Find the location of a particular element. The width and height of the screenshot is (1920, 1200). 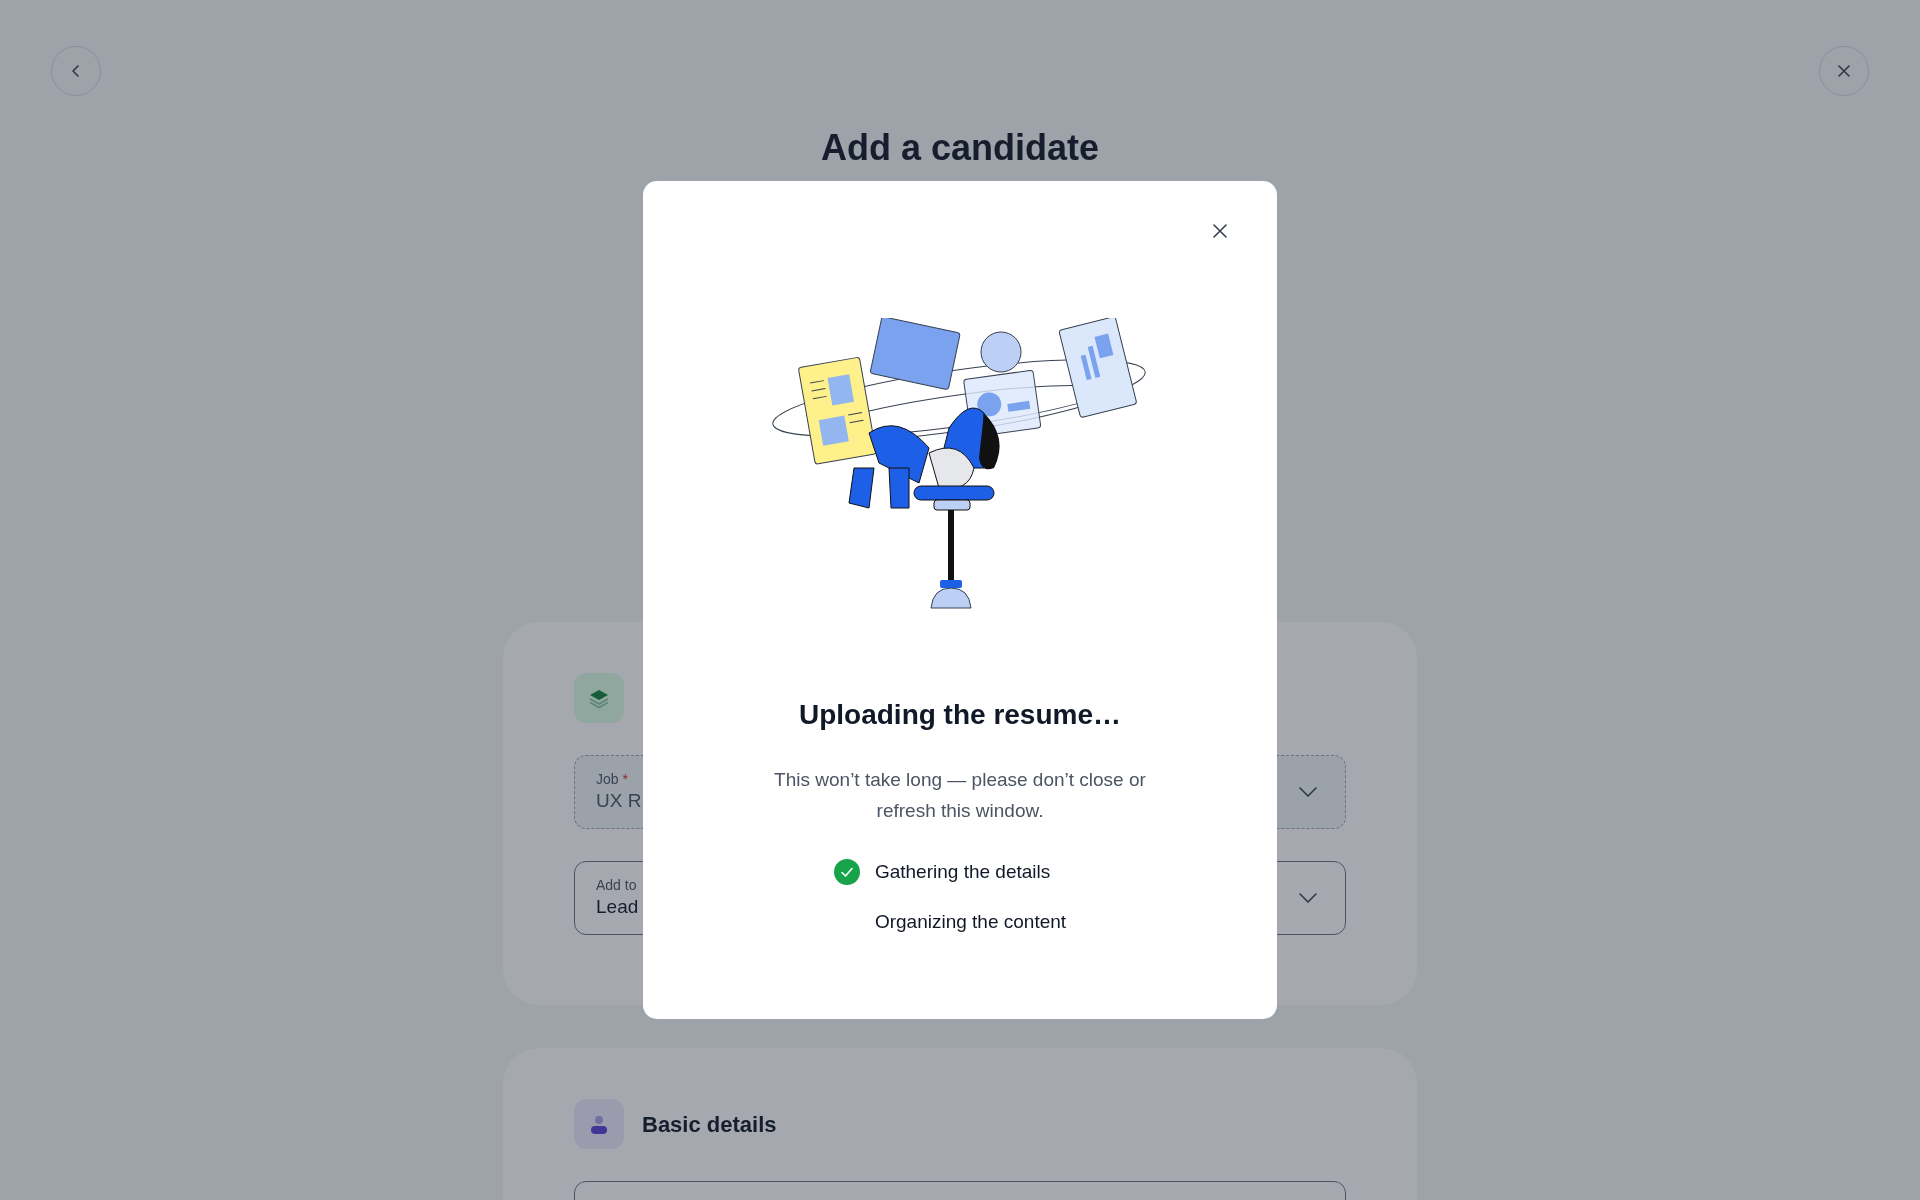

field-value: UX R is located at coordinates (619, 801).